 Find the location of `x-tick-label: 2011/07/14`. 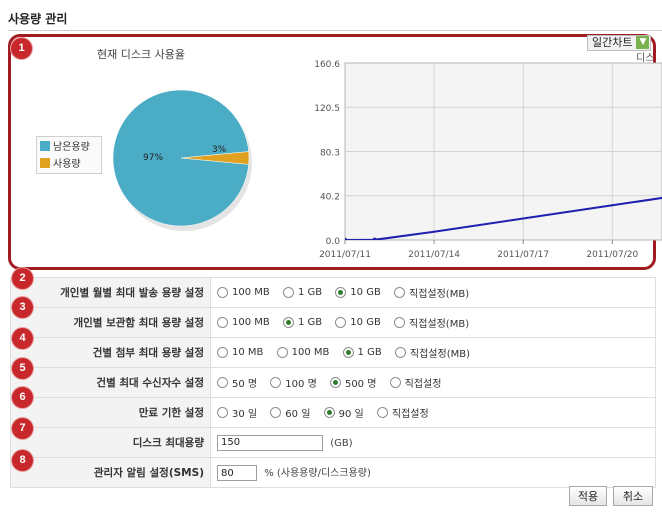

x-tick-label: 2011/07/14 is located at coordinates (434, 255).